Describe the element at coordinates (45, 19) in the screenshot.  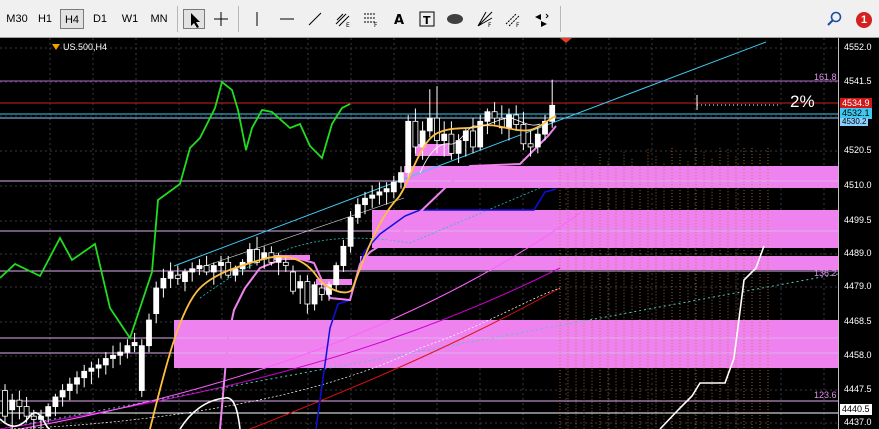
I see `timeframe-h1: H1` at that location.